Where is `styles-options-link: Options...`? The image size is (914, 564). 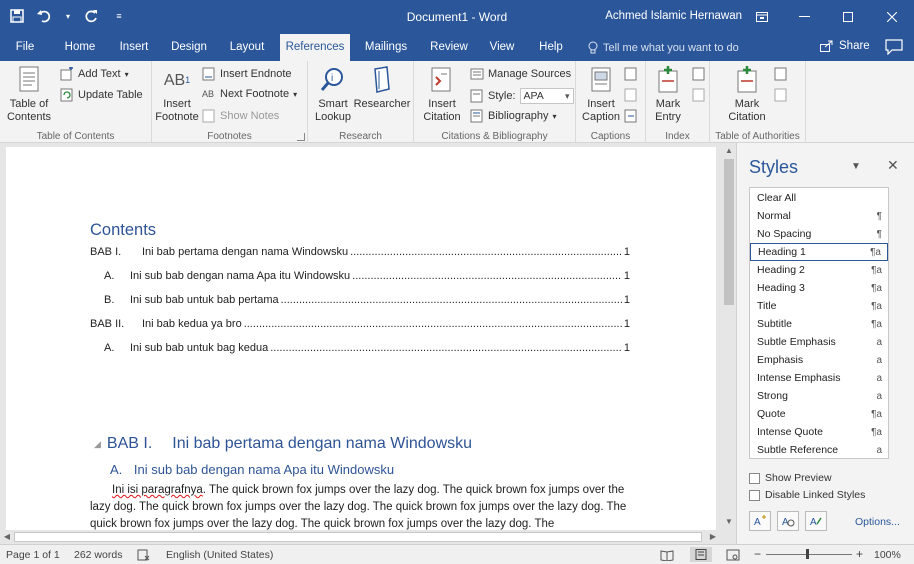
styles-options-link: Options... is located at coordinates (877, 522).